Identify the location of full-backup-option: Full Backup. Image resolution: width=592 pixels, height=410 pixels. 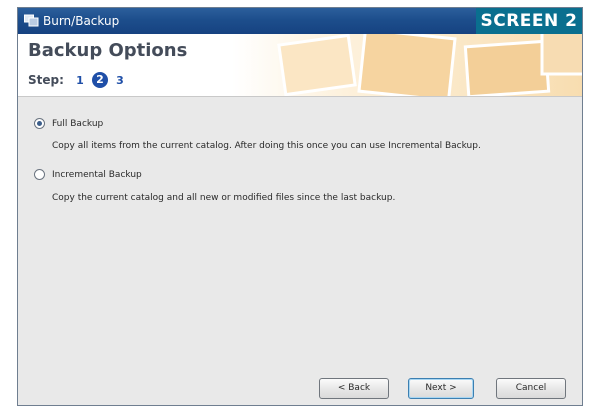
(68, 123).